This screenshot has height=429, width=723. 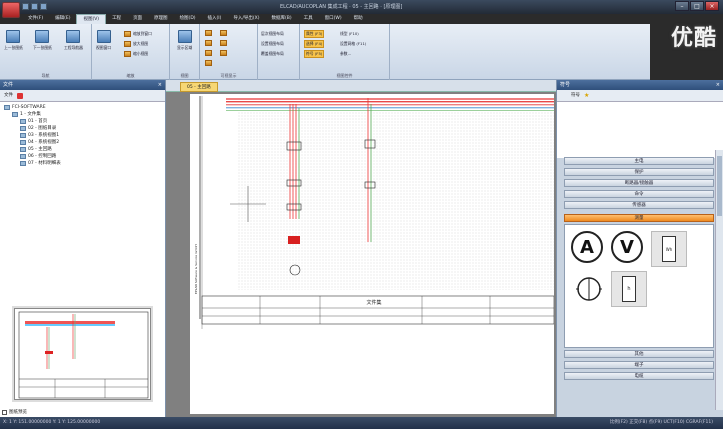 What do you see at coordinates (184, 40) in the screenshot?
I see `show-area-button: 显示区域` at bounding box center [184, 40].